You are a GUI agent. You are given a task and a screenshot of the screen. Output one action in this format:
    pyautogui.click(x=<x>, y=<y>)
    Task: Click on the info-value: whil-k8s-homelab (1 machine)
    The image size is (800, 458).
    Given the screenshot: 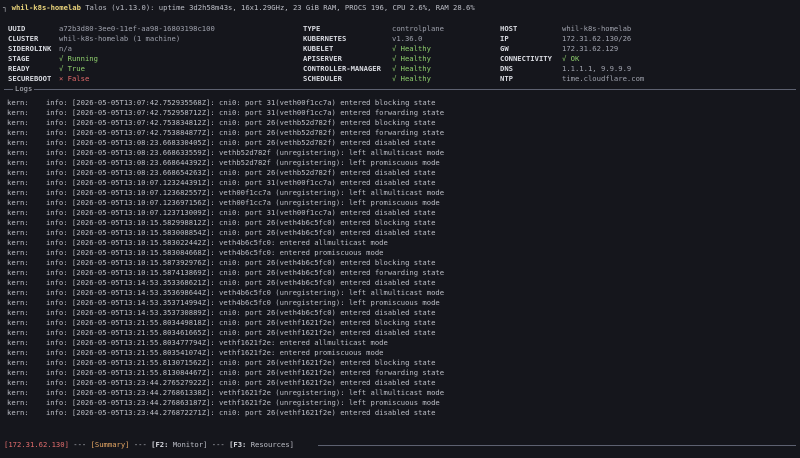 What is the action you would take?
    pyautogui.click(x=120, y=38)
    